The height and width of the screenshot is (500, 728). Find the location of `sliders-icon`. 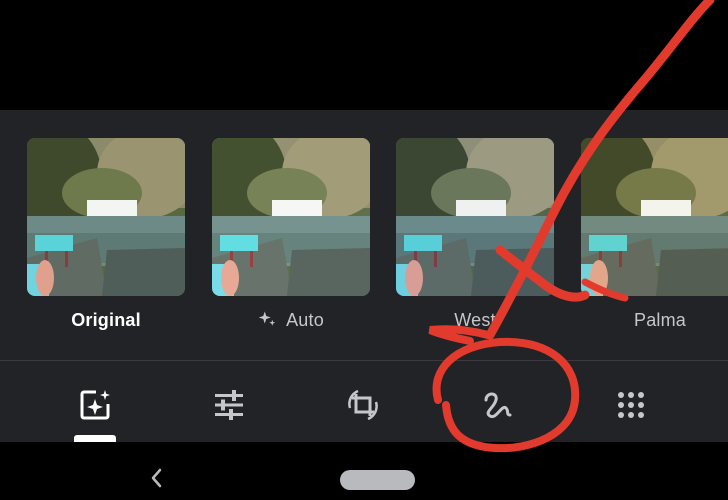

sliders-icon is located at coordinates (229, 405).